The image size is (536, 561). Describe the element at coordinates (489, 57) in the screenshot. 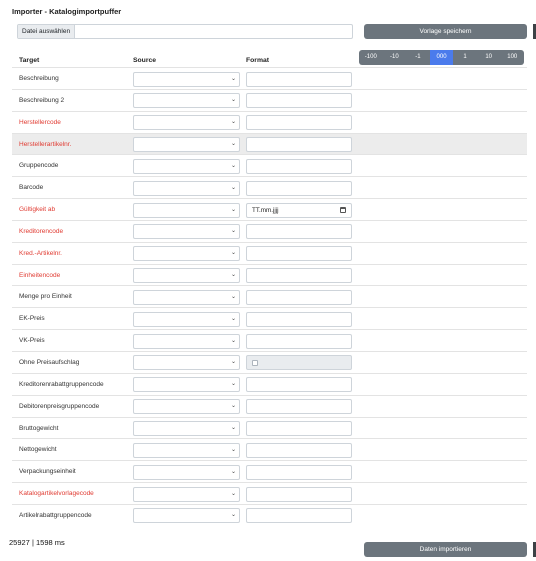

I see `offset-button: 10` at that location.